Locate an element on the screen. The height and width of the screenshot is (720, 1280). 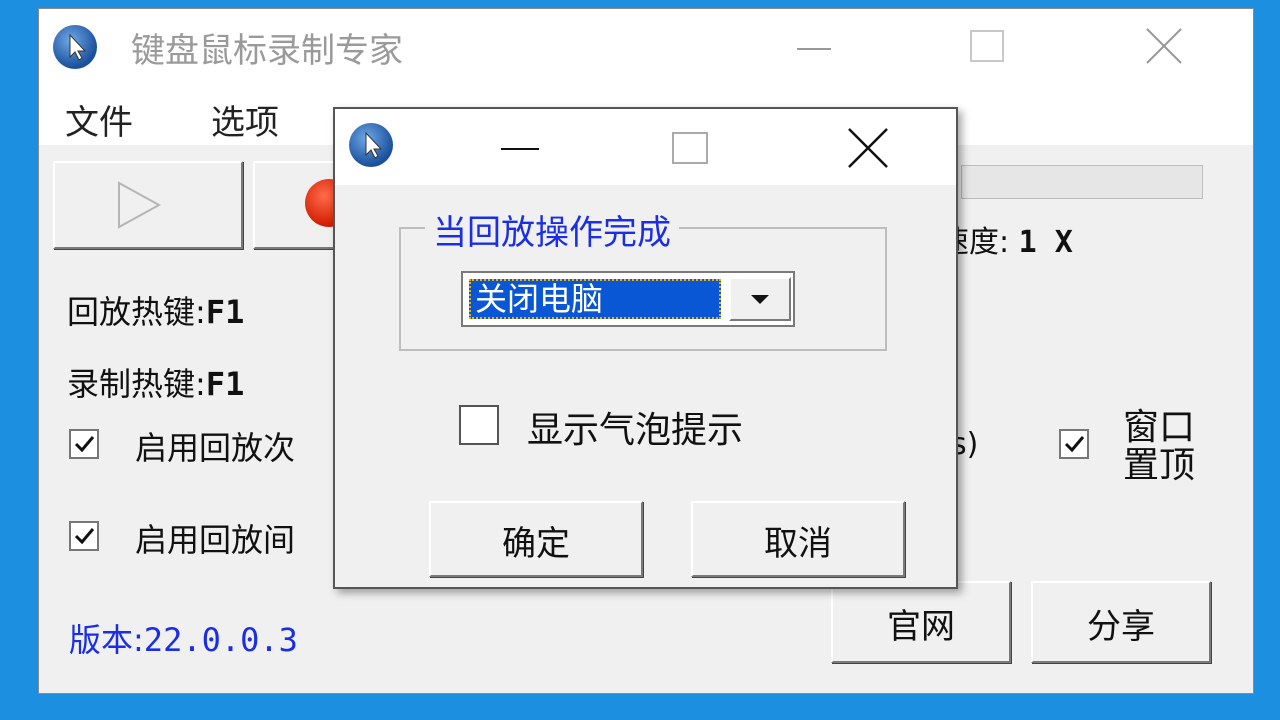
window-top-label: 窗口置顶 is located at coordinates (1159, 446).